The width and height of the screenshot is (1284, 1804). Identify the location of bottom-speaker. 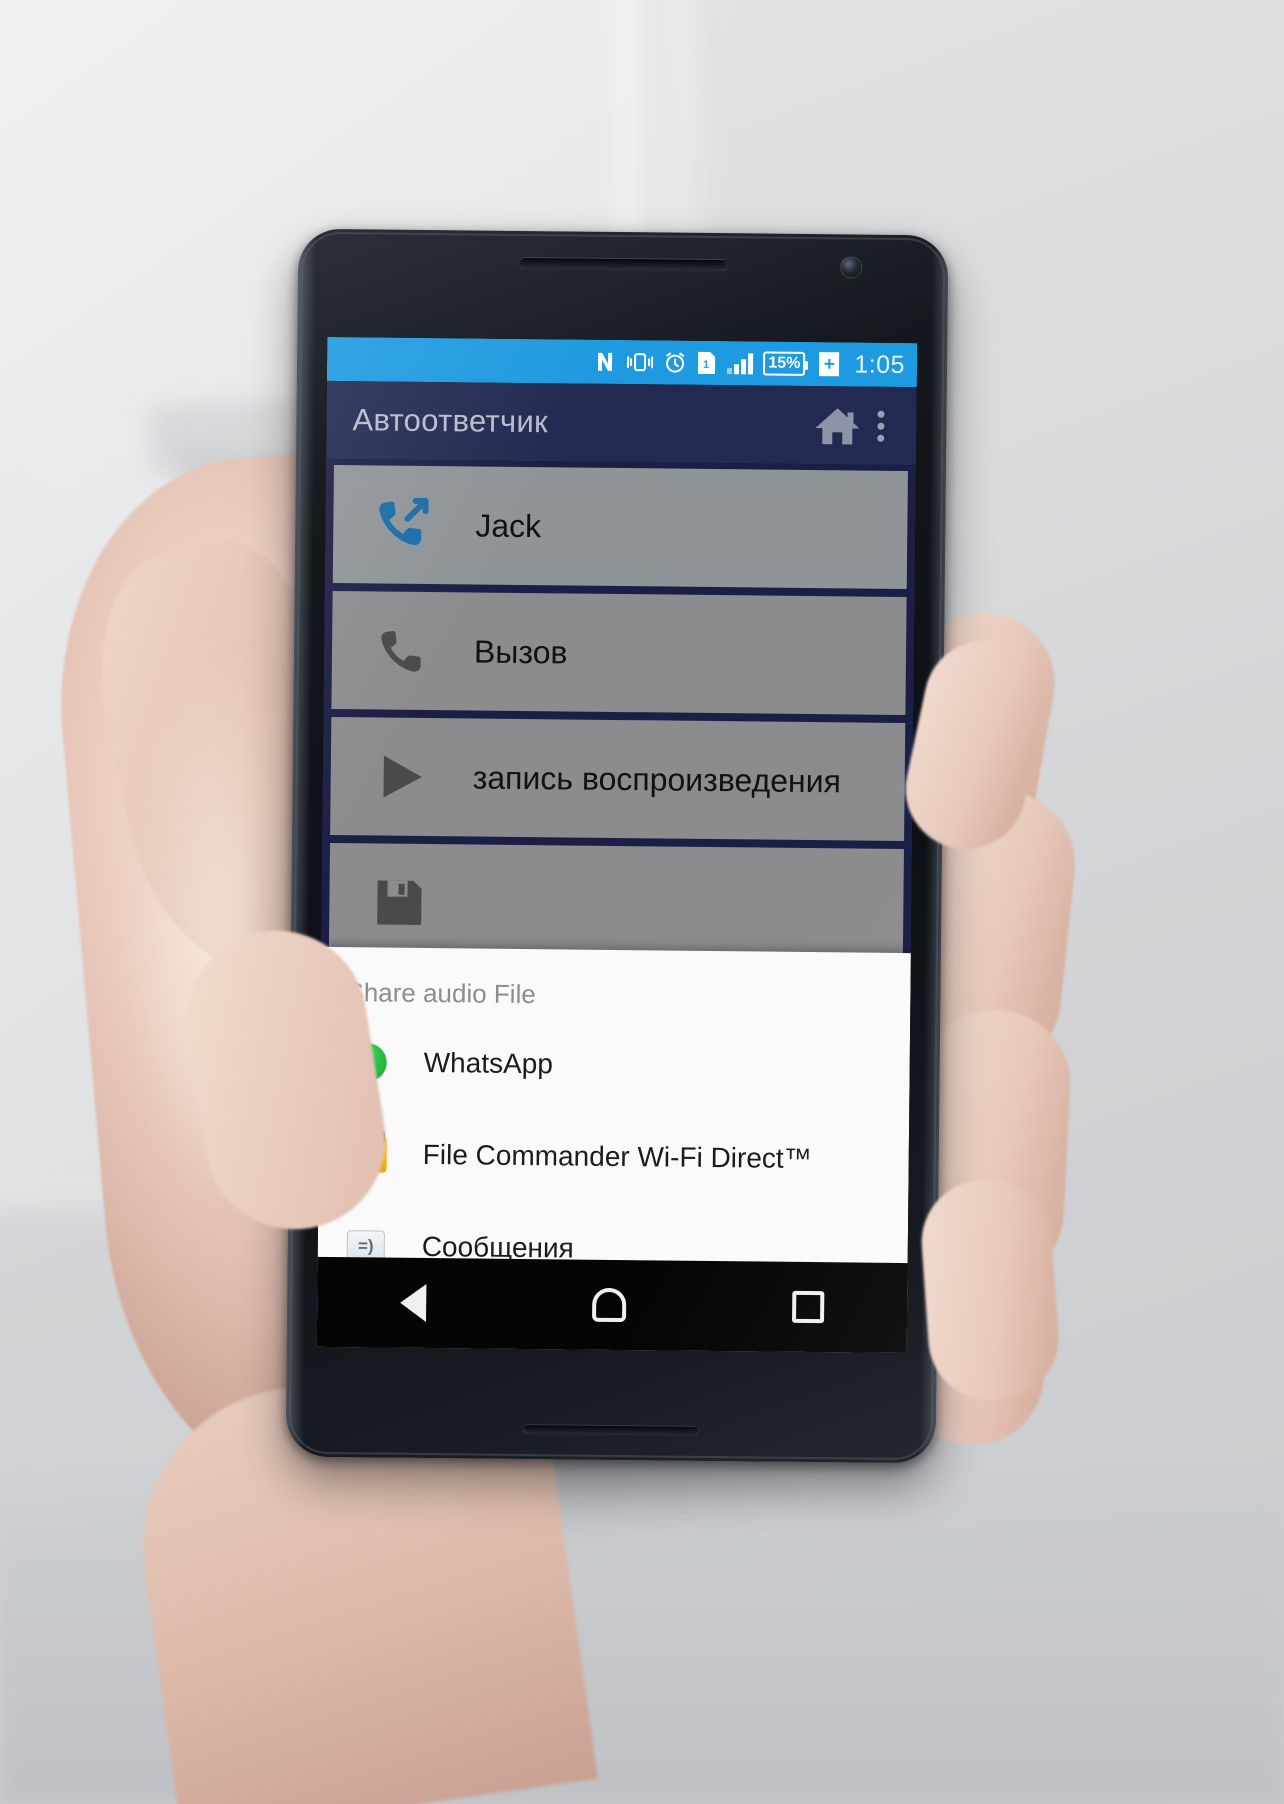
(610, 1430).